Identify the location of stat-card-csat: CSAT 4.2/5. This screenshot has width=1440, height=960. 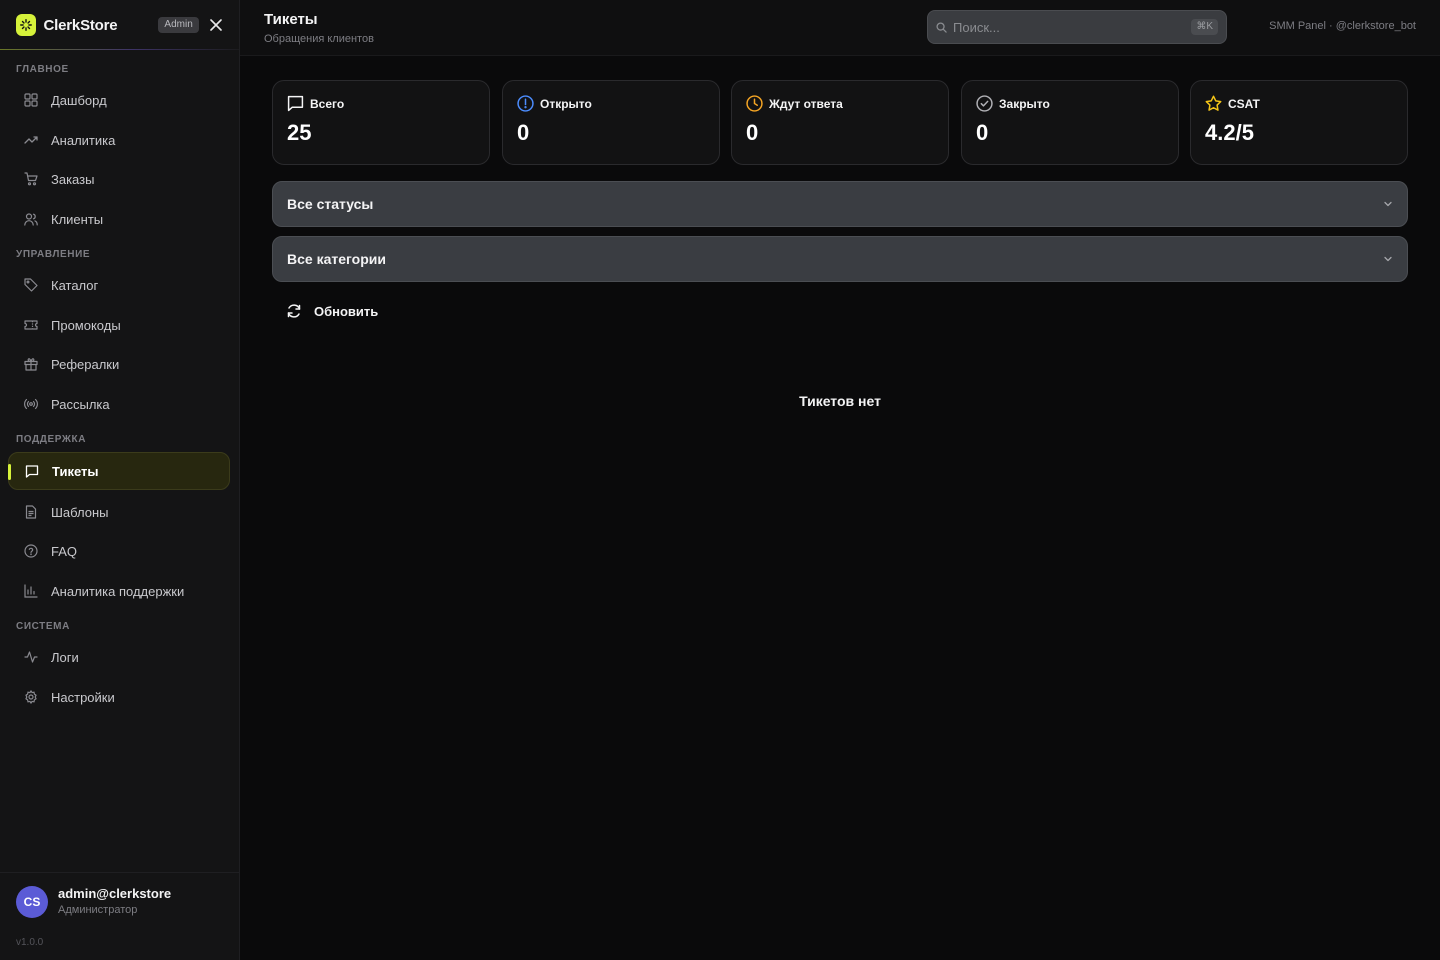
(1299, 122).